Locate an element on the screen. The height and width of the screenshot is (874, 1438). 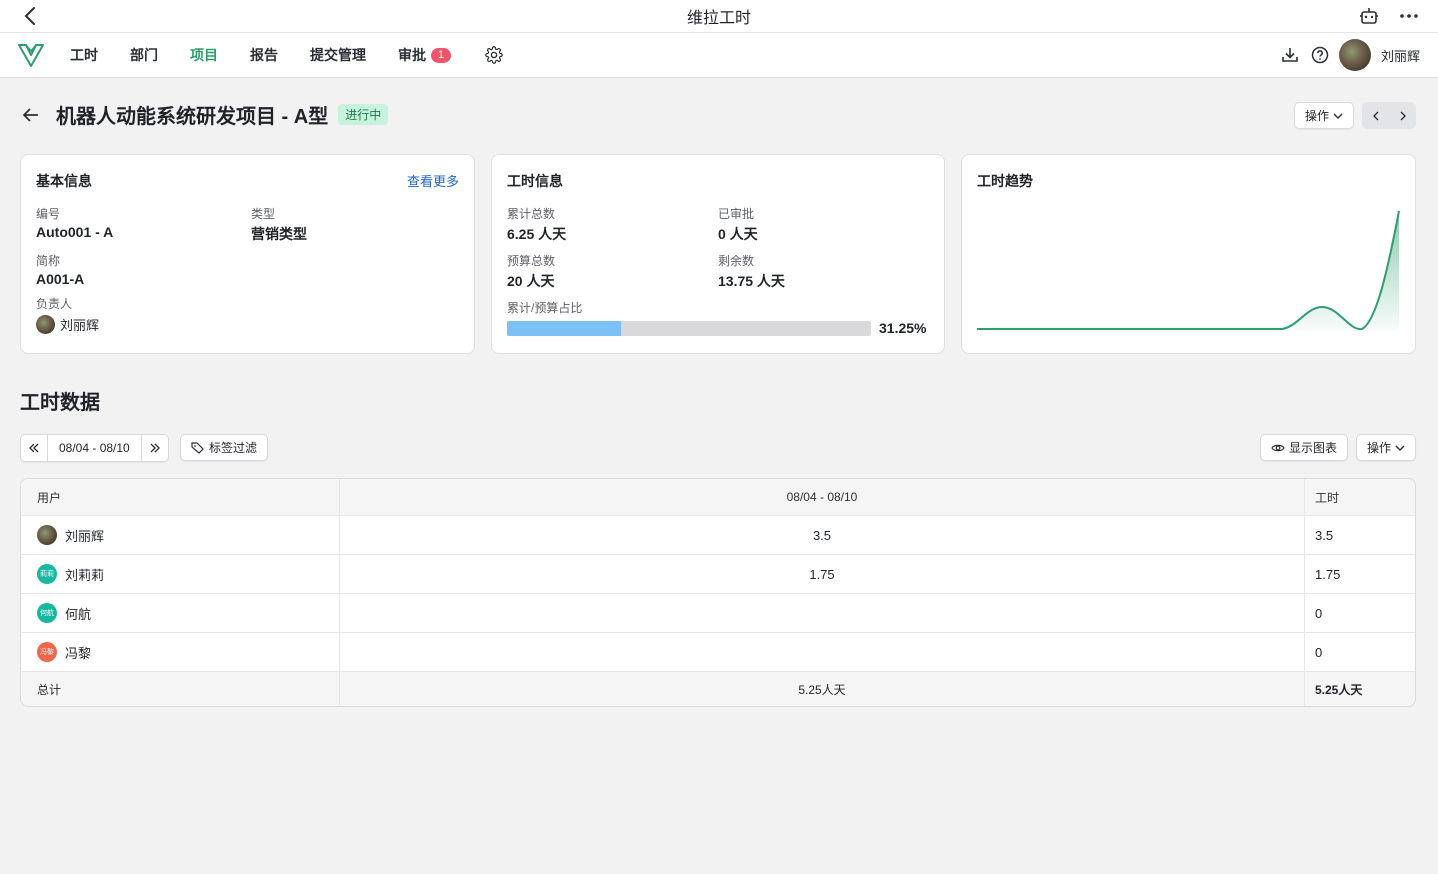
hours-data-toolbar: 08/04 - 08/10 标签过滤 显示图表 操作 is located at coordinates (718, 448).